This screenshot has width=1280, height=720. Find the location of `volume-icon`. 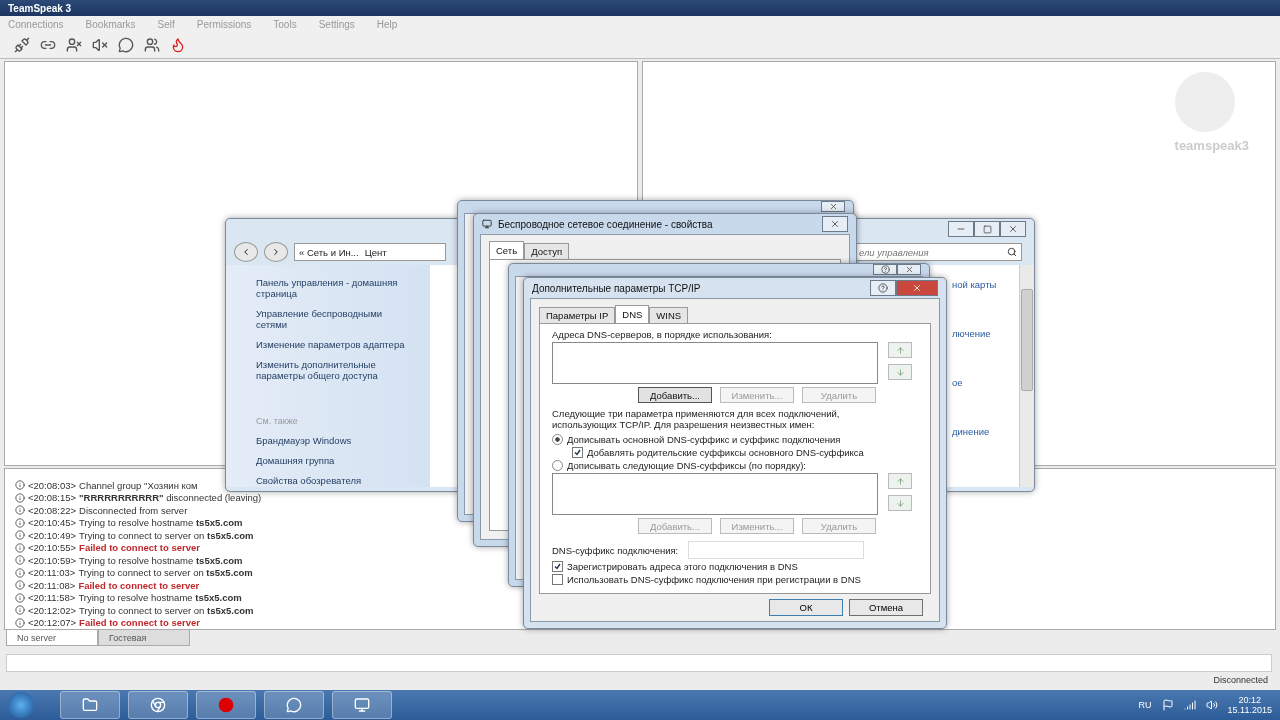

volume-icon is located at coordinates (1211, 705).